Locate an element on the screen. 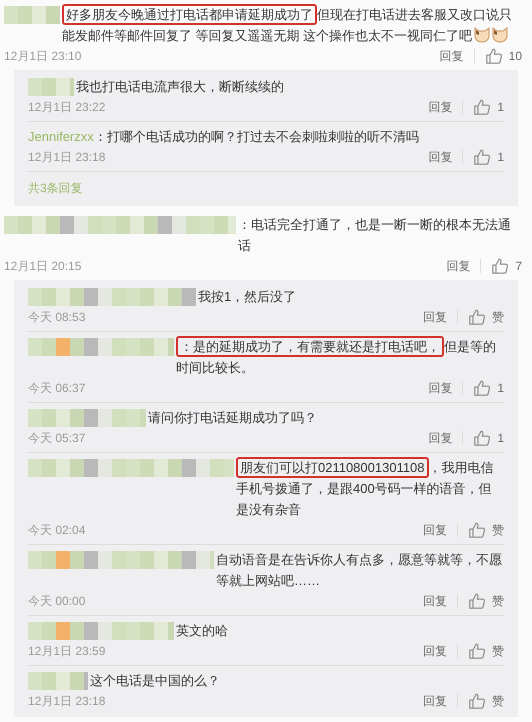  comment-text: 我按1，然后没了 is located at coordinates (248, 297).